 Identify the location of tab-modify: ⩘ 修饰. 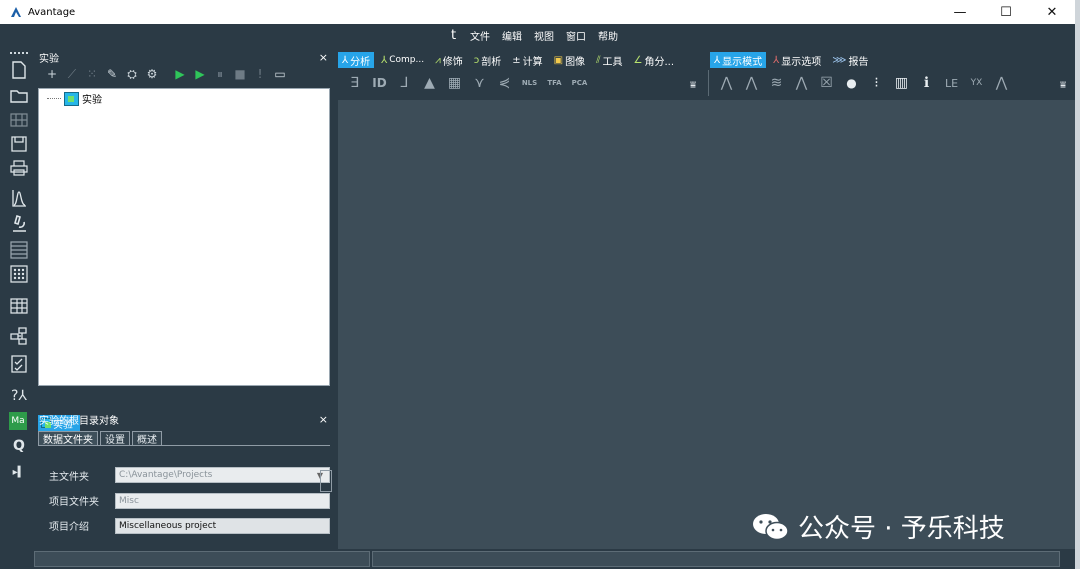
(449, 60).